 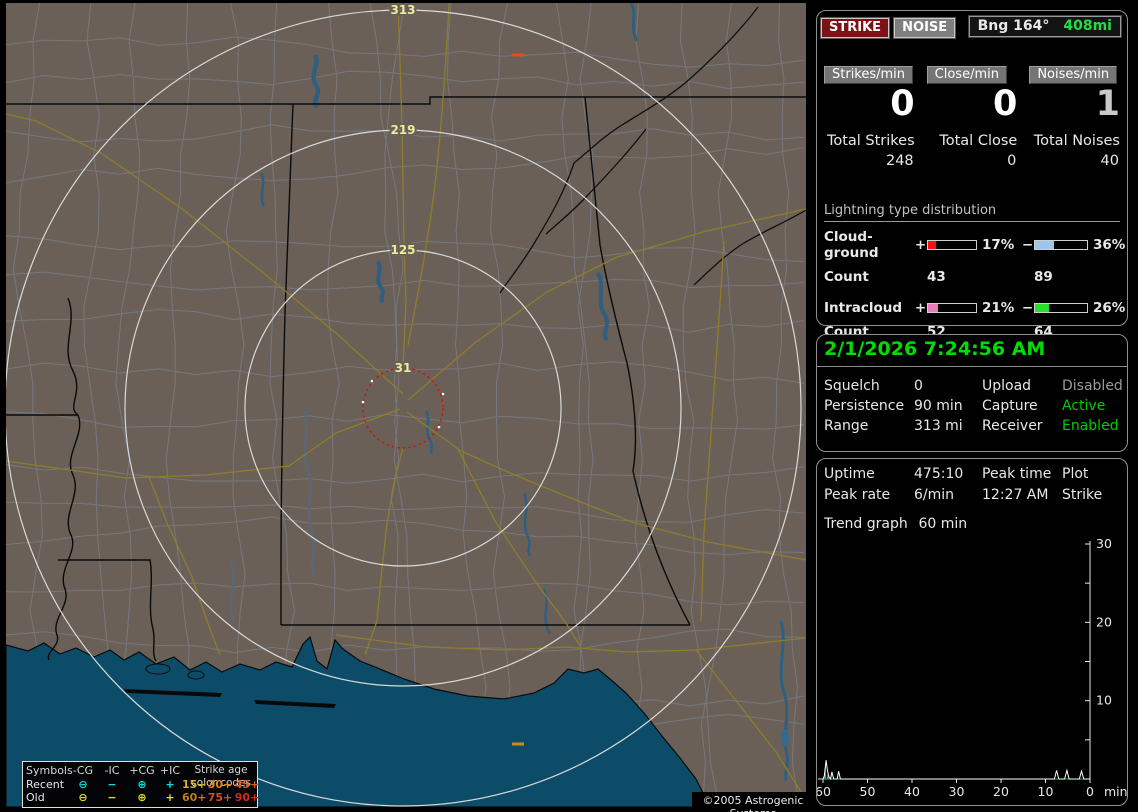 I want to click on copyright-notice: ©2005 Astrogenic Systems, so click(x=753, y=802).